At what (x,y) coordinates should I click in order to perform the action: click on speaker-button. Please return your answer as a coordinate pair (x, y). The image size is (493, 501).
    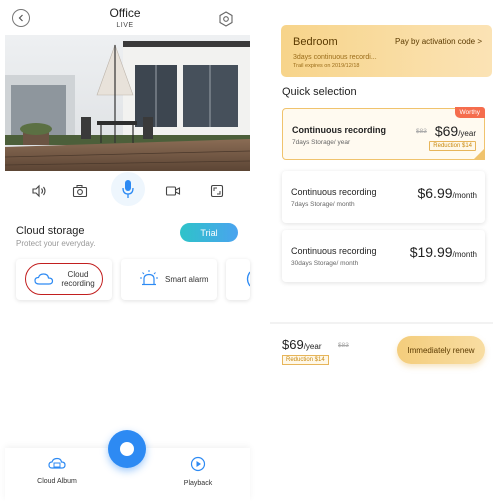
    Looking at the image, I should click on (39, 191).